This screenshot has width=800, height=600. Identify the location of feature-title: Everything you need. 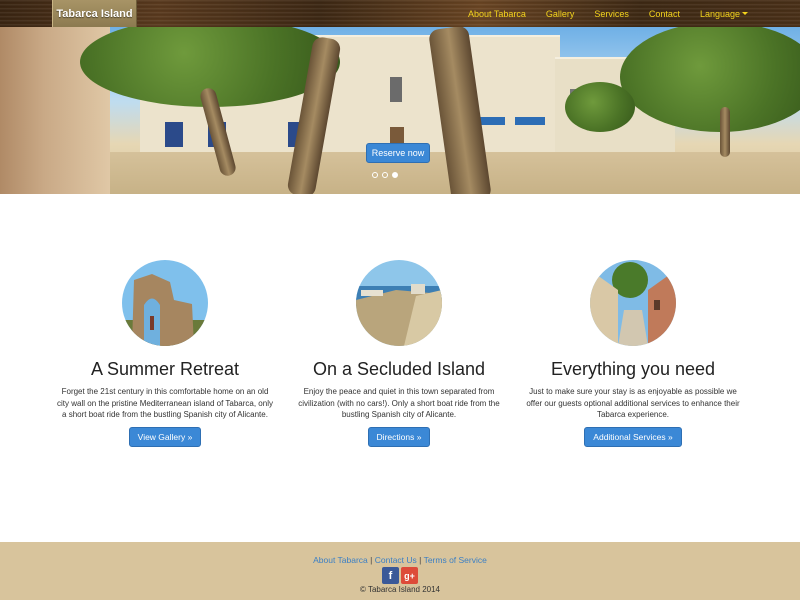
(633, 369).